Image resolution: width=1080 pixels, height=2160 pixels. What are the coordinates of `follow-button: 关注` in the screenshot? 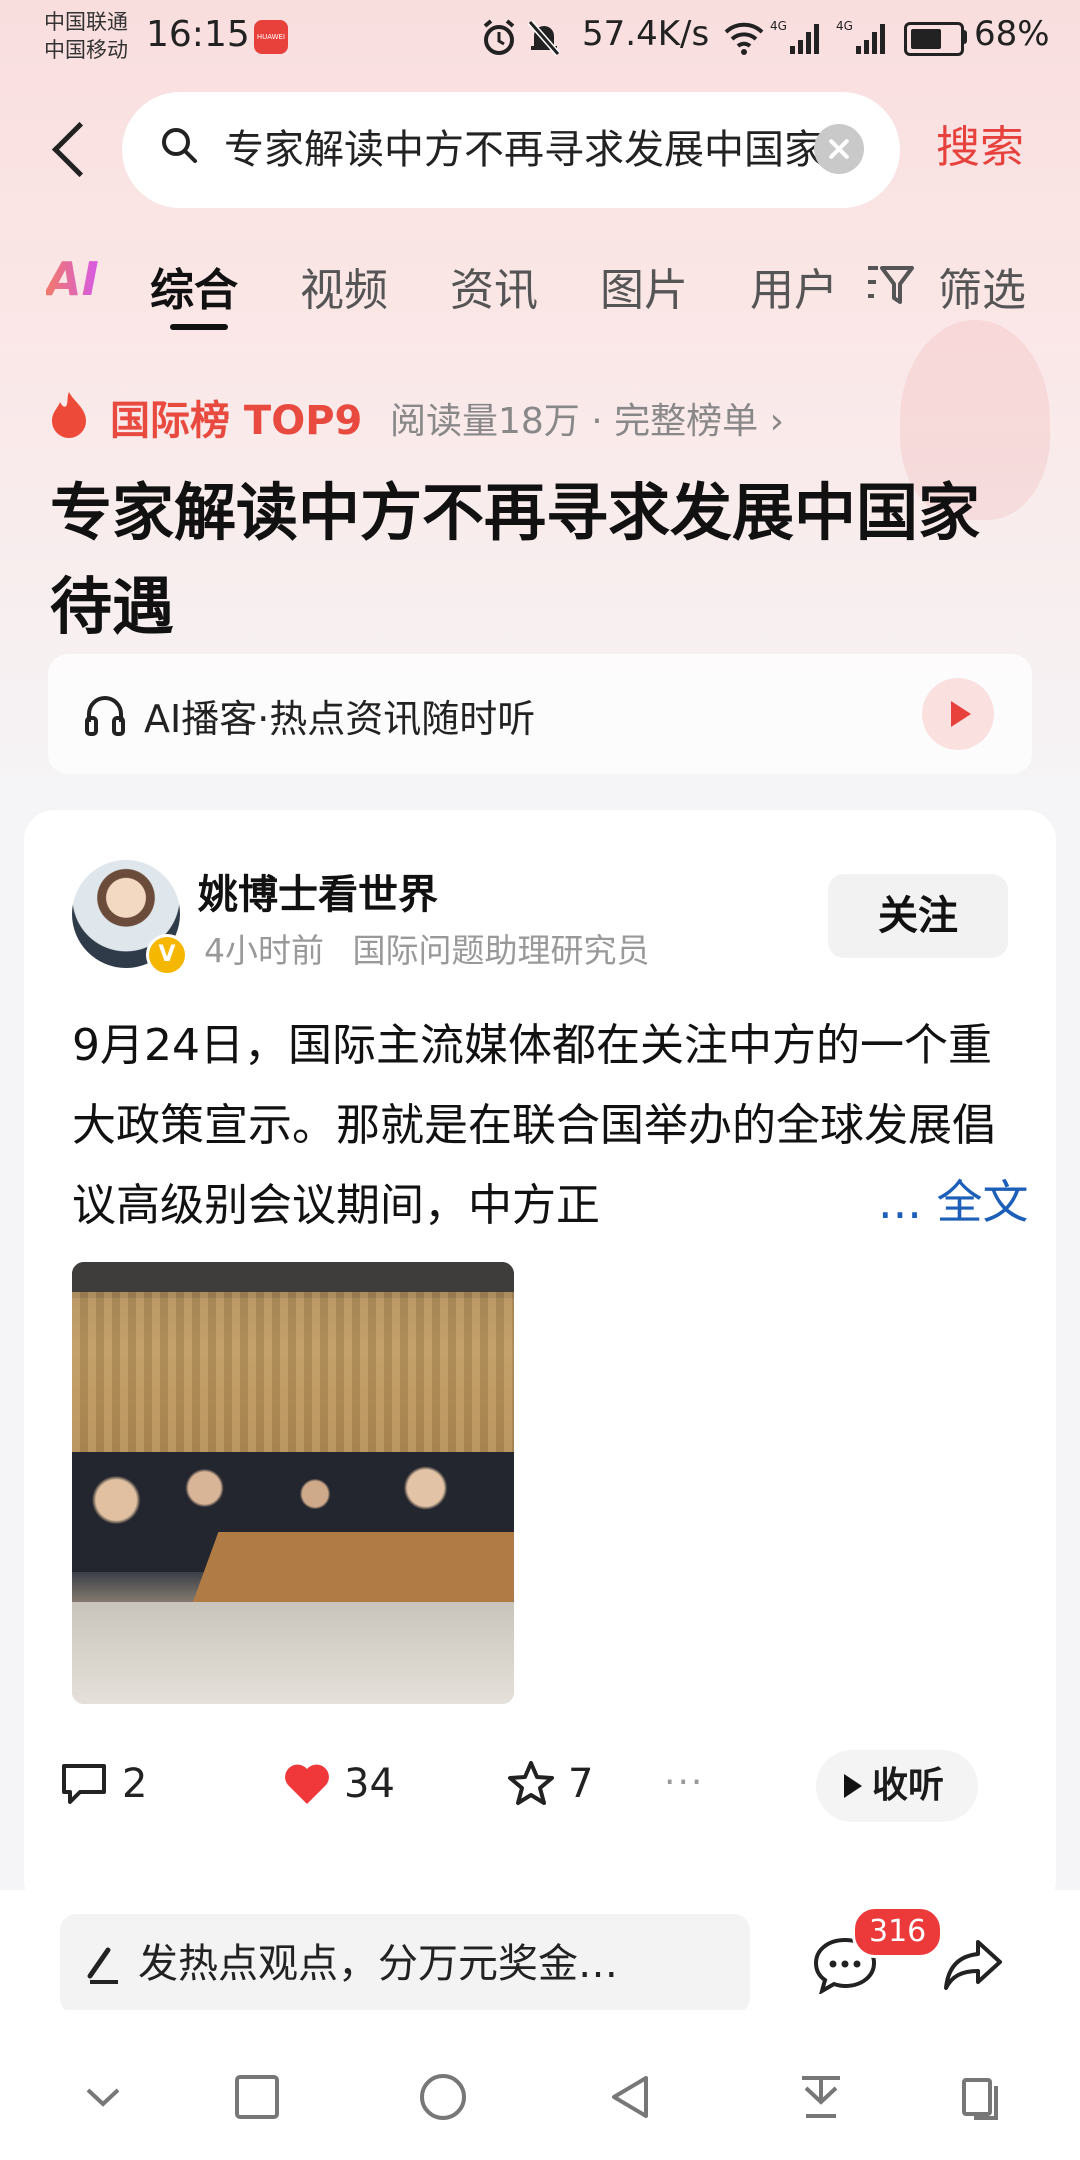 It's located at (918, 916).